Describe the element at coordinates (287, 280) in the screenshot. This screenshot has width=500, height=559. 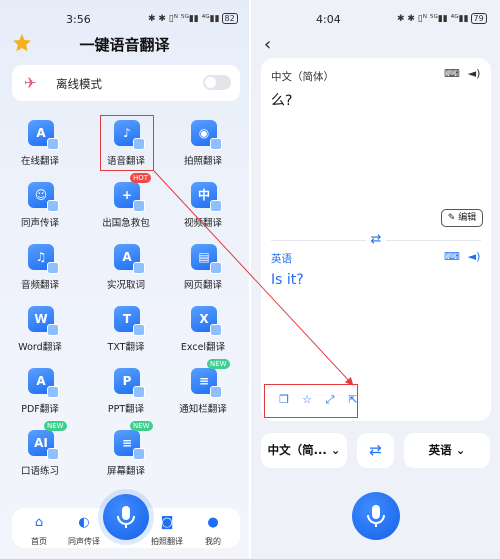
I see `translated-text: Is it?` at that location.